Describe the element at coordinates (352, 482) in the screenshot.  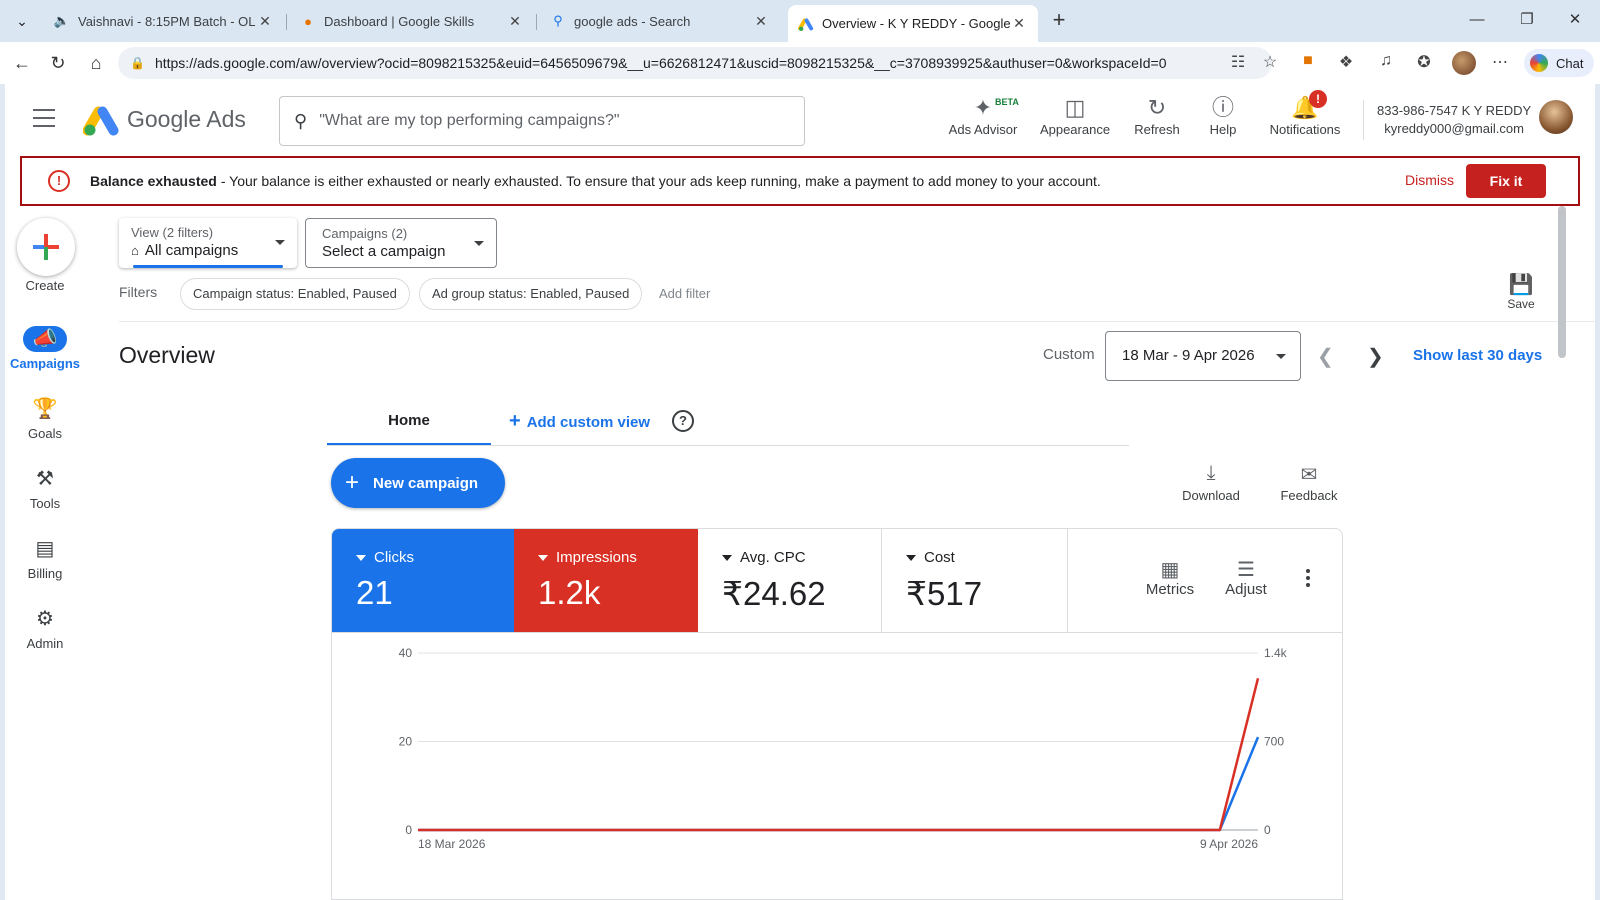
I see `plus-icon: +` at that location.